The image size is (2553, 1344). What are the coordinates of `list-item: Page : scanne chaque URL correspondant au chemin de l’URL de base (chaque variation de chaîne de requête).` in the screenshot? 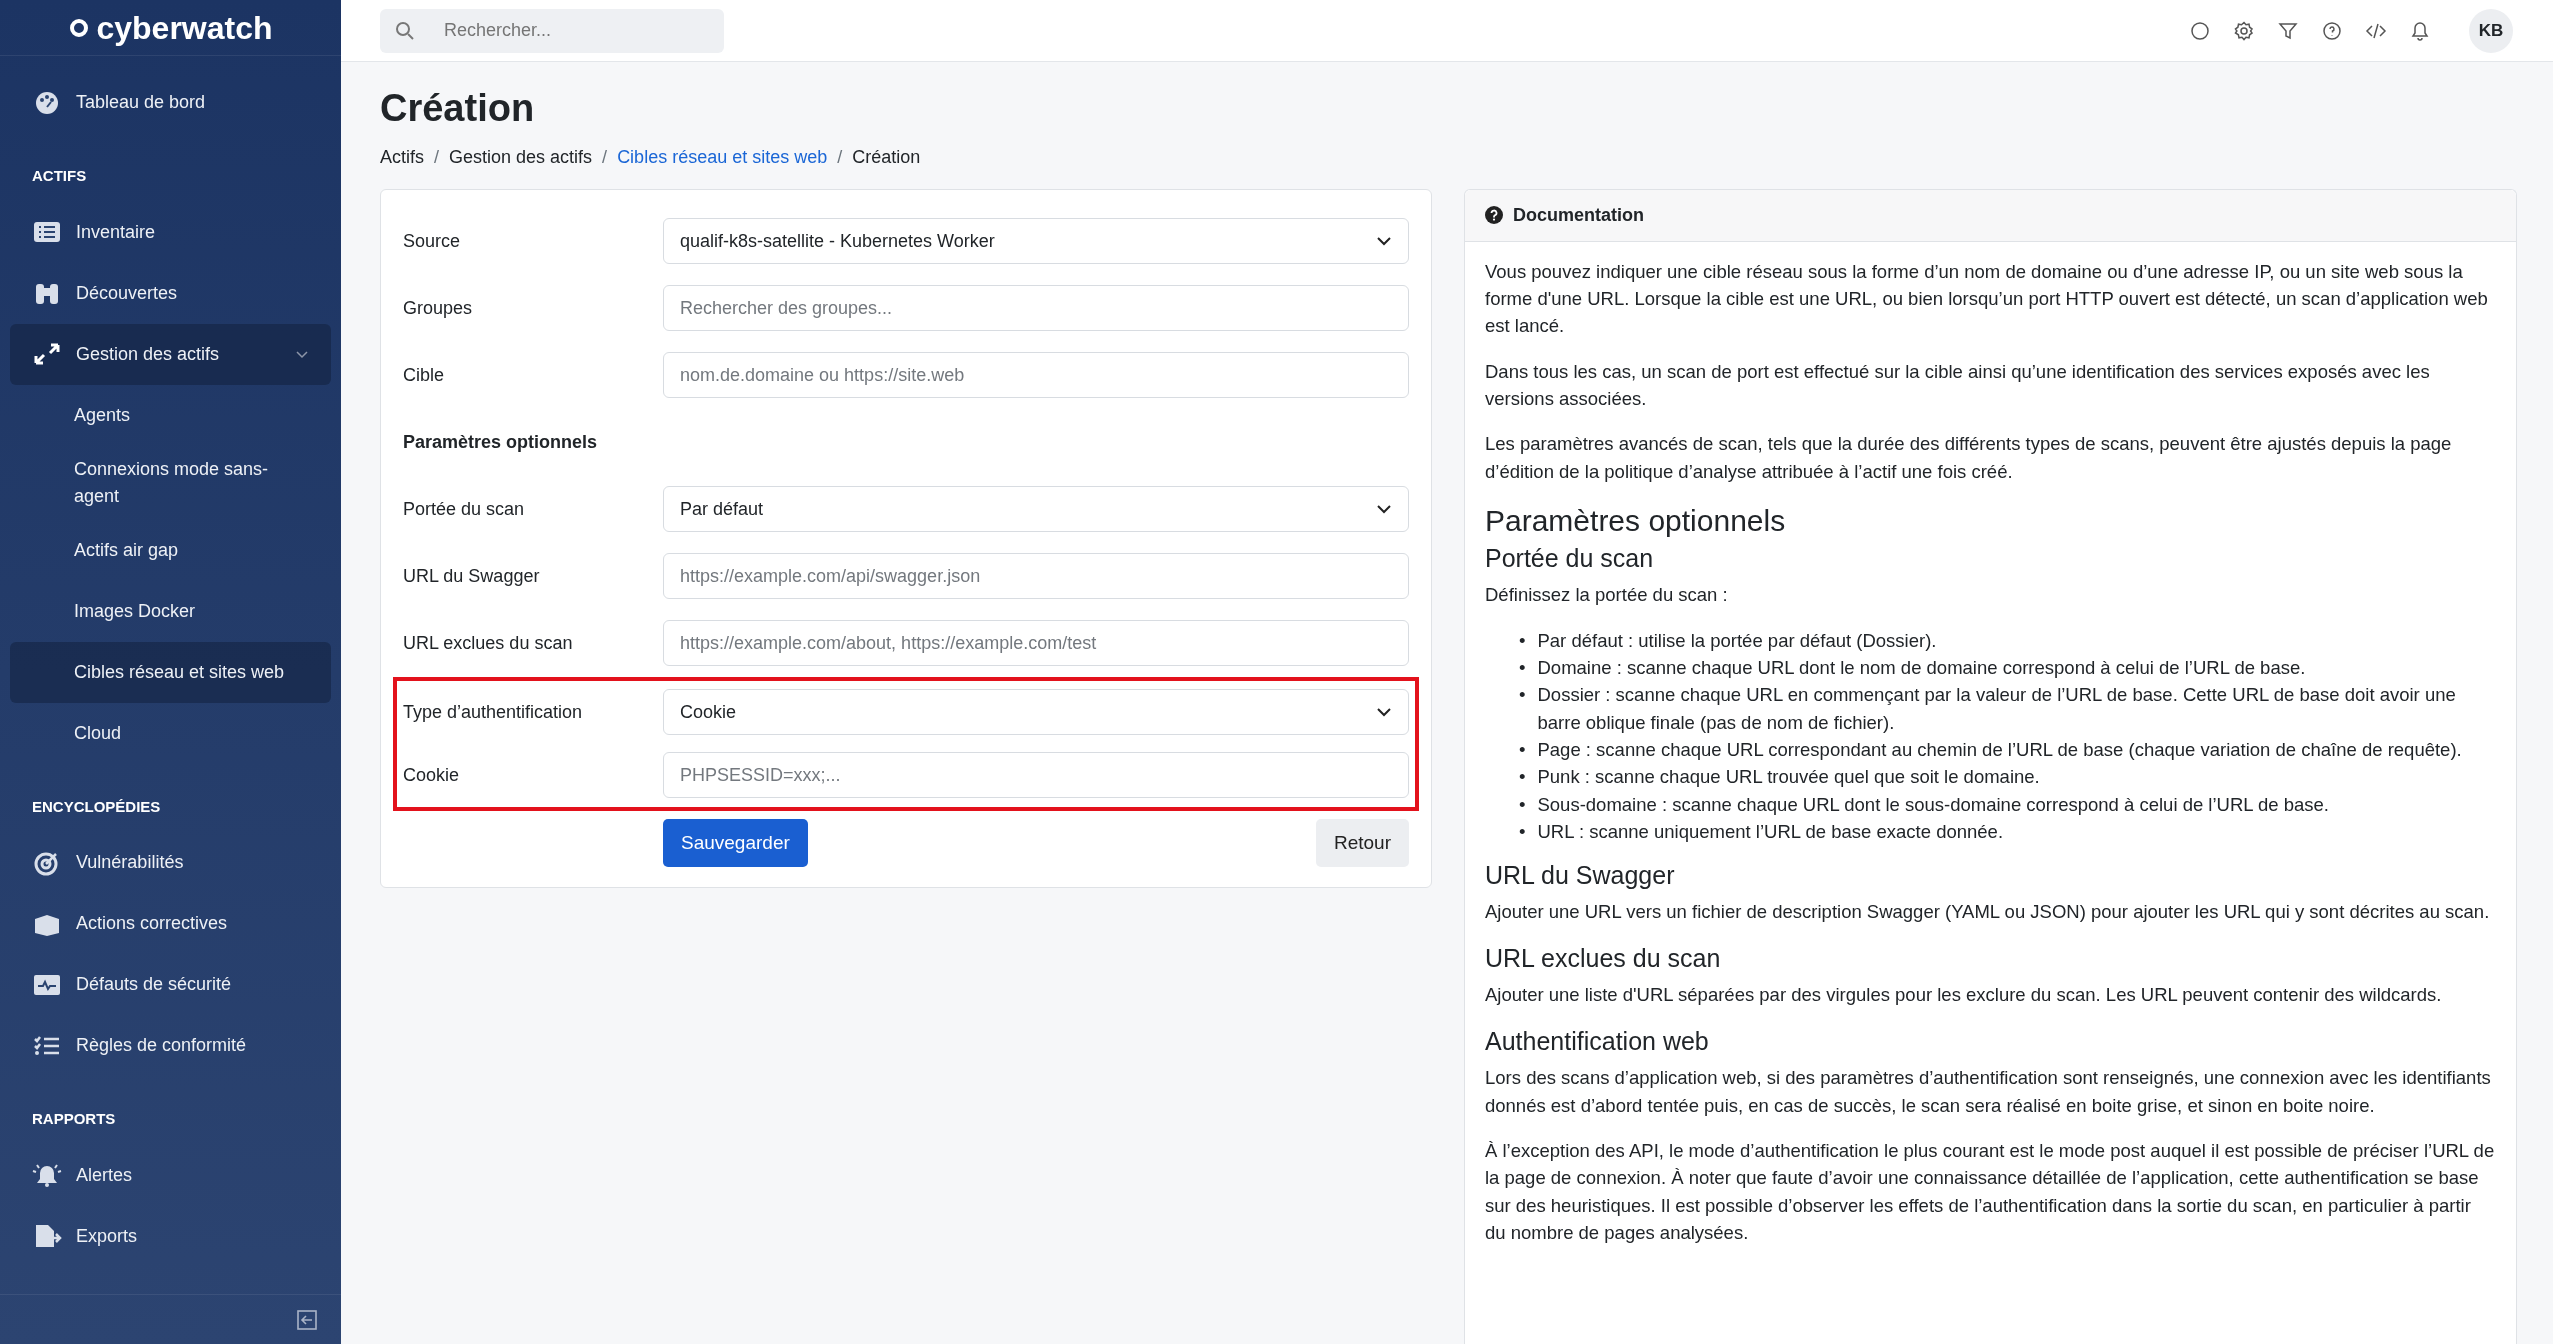 It's located at (1999, 750).